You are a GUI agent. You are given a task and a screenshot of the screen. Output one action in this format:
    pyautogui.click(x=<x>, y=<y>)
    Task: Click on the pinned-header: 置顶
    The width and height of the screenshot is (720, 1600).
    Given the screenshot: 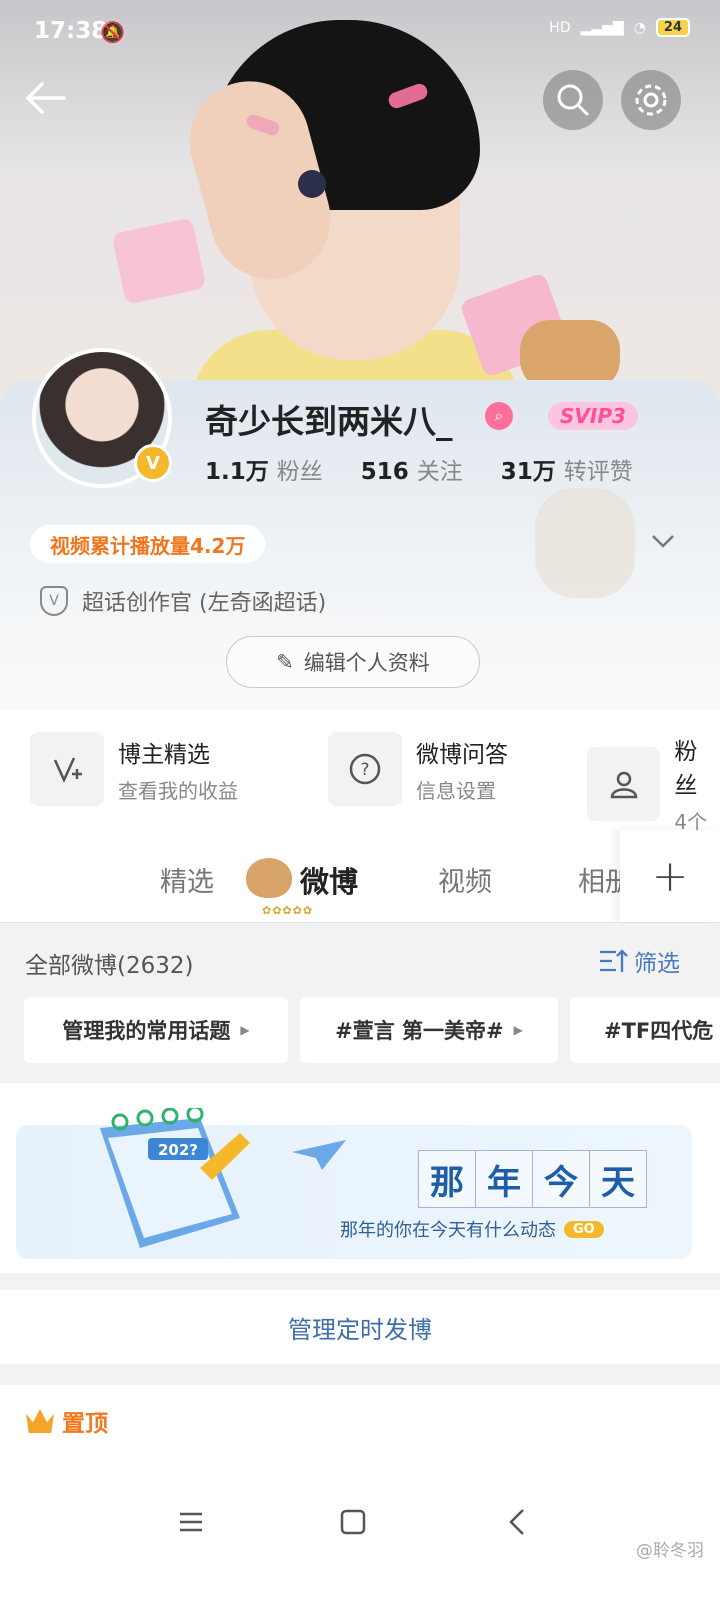 What is the action you would take?
    pyautogui.click(x=67, y=1421)
    